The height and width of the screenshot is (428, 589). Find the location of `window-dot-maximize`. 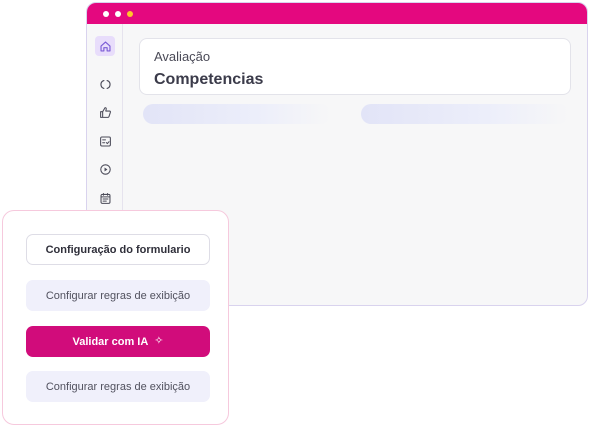

window-dot-maximize is located at coordinates (130, 13).